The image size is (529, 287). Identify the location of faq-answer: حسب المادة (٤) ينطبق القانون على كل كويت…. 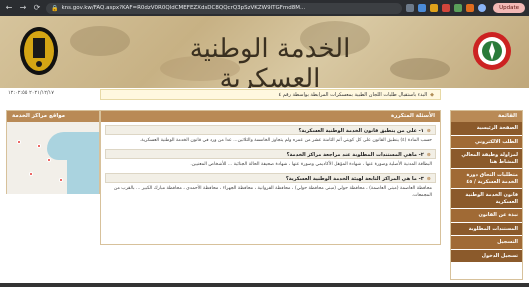
(285, 140).